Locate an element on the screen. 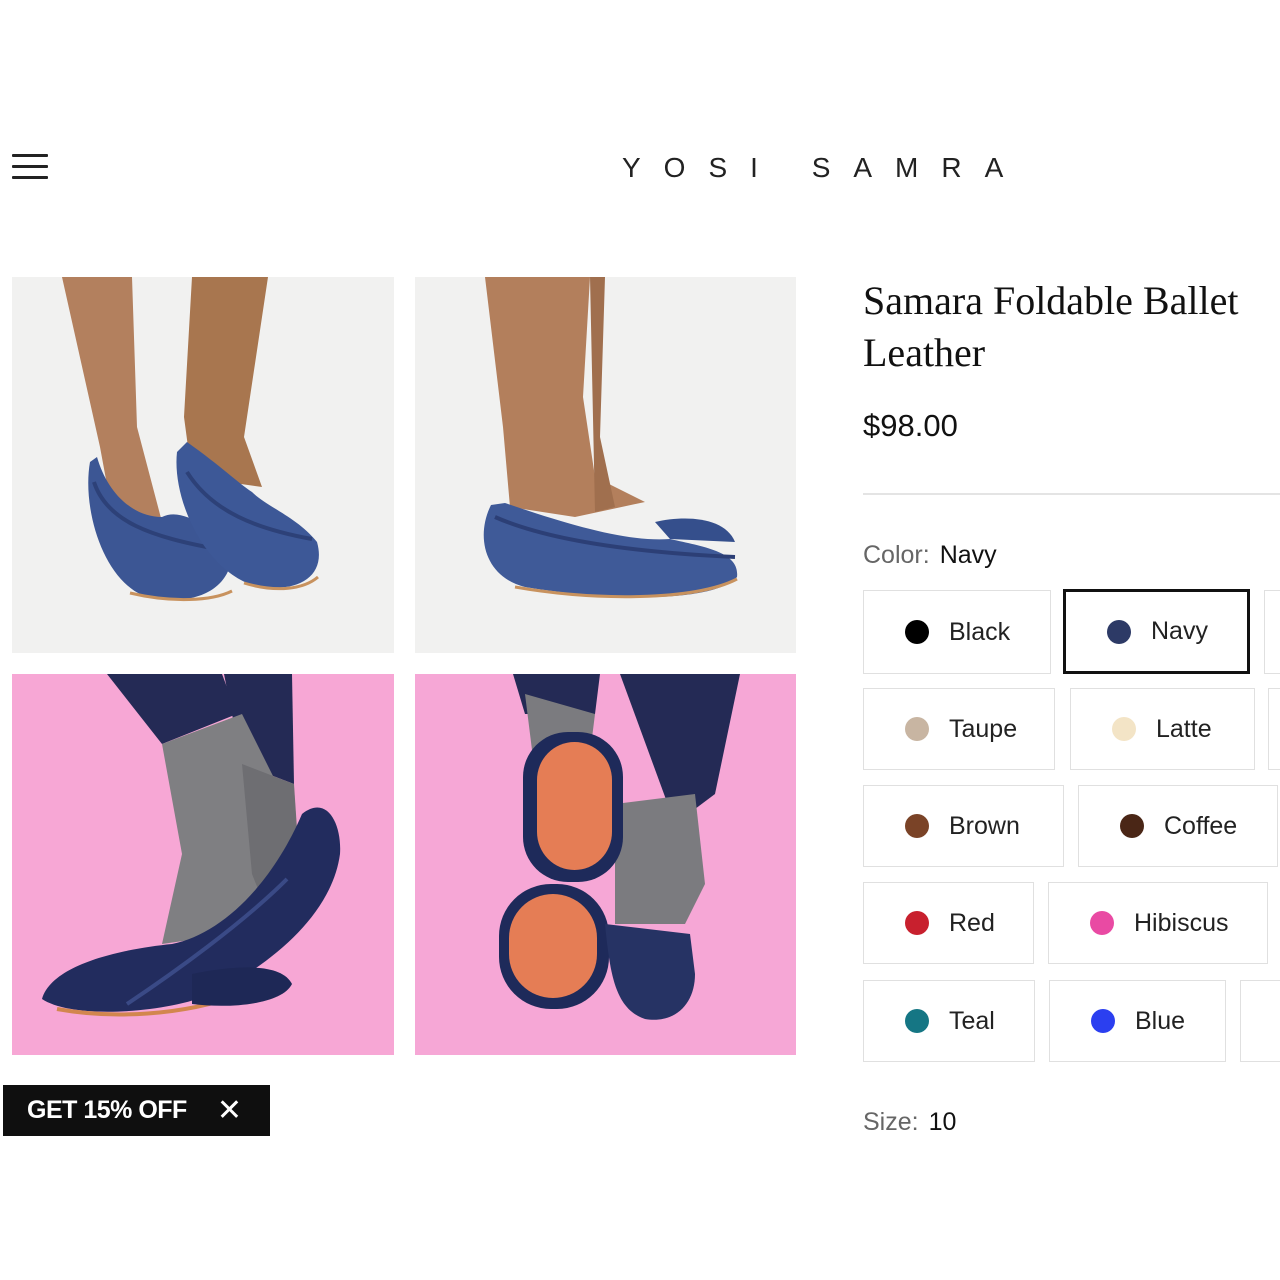  swatch-label: Navy is located at coordinates (1179, 631).